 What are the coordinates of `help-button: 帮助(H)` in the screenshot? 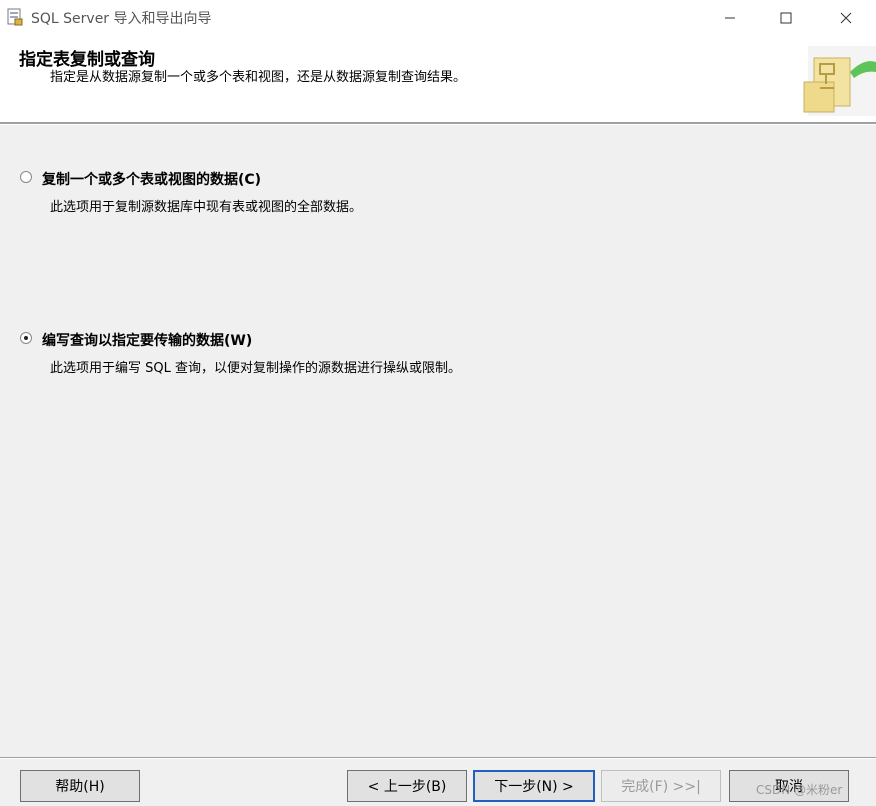 It's located at (80, 786).